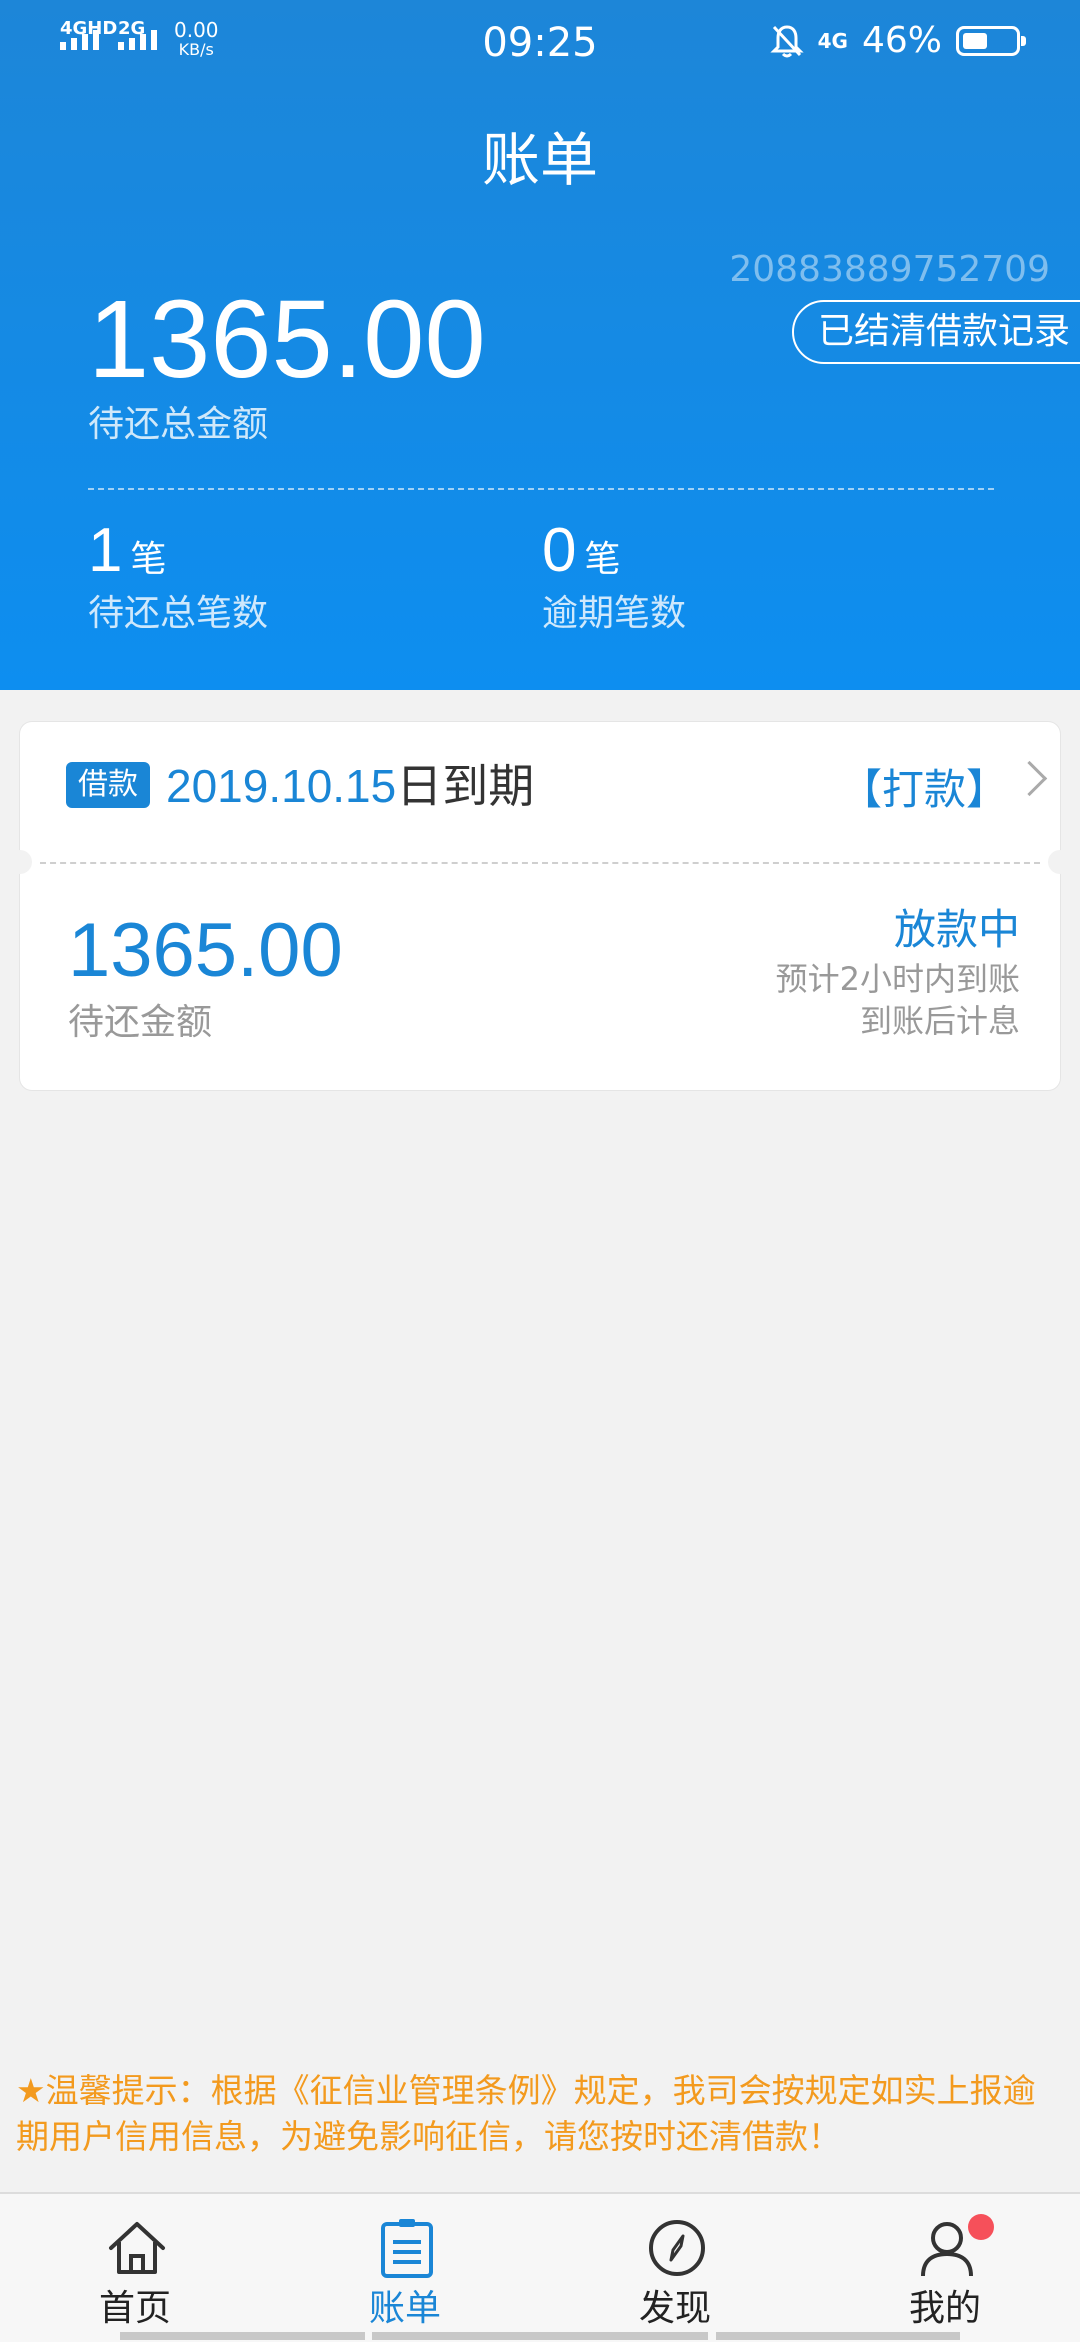  I want to click on tab-bills-label: 账单, so click(404, 2308).